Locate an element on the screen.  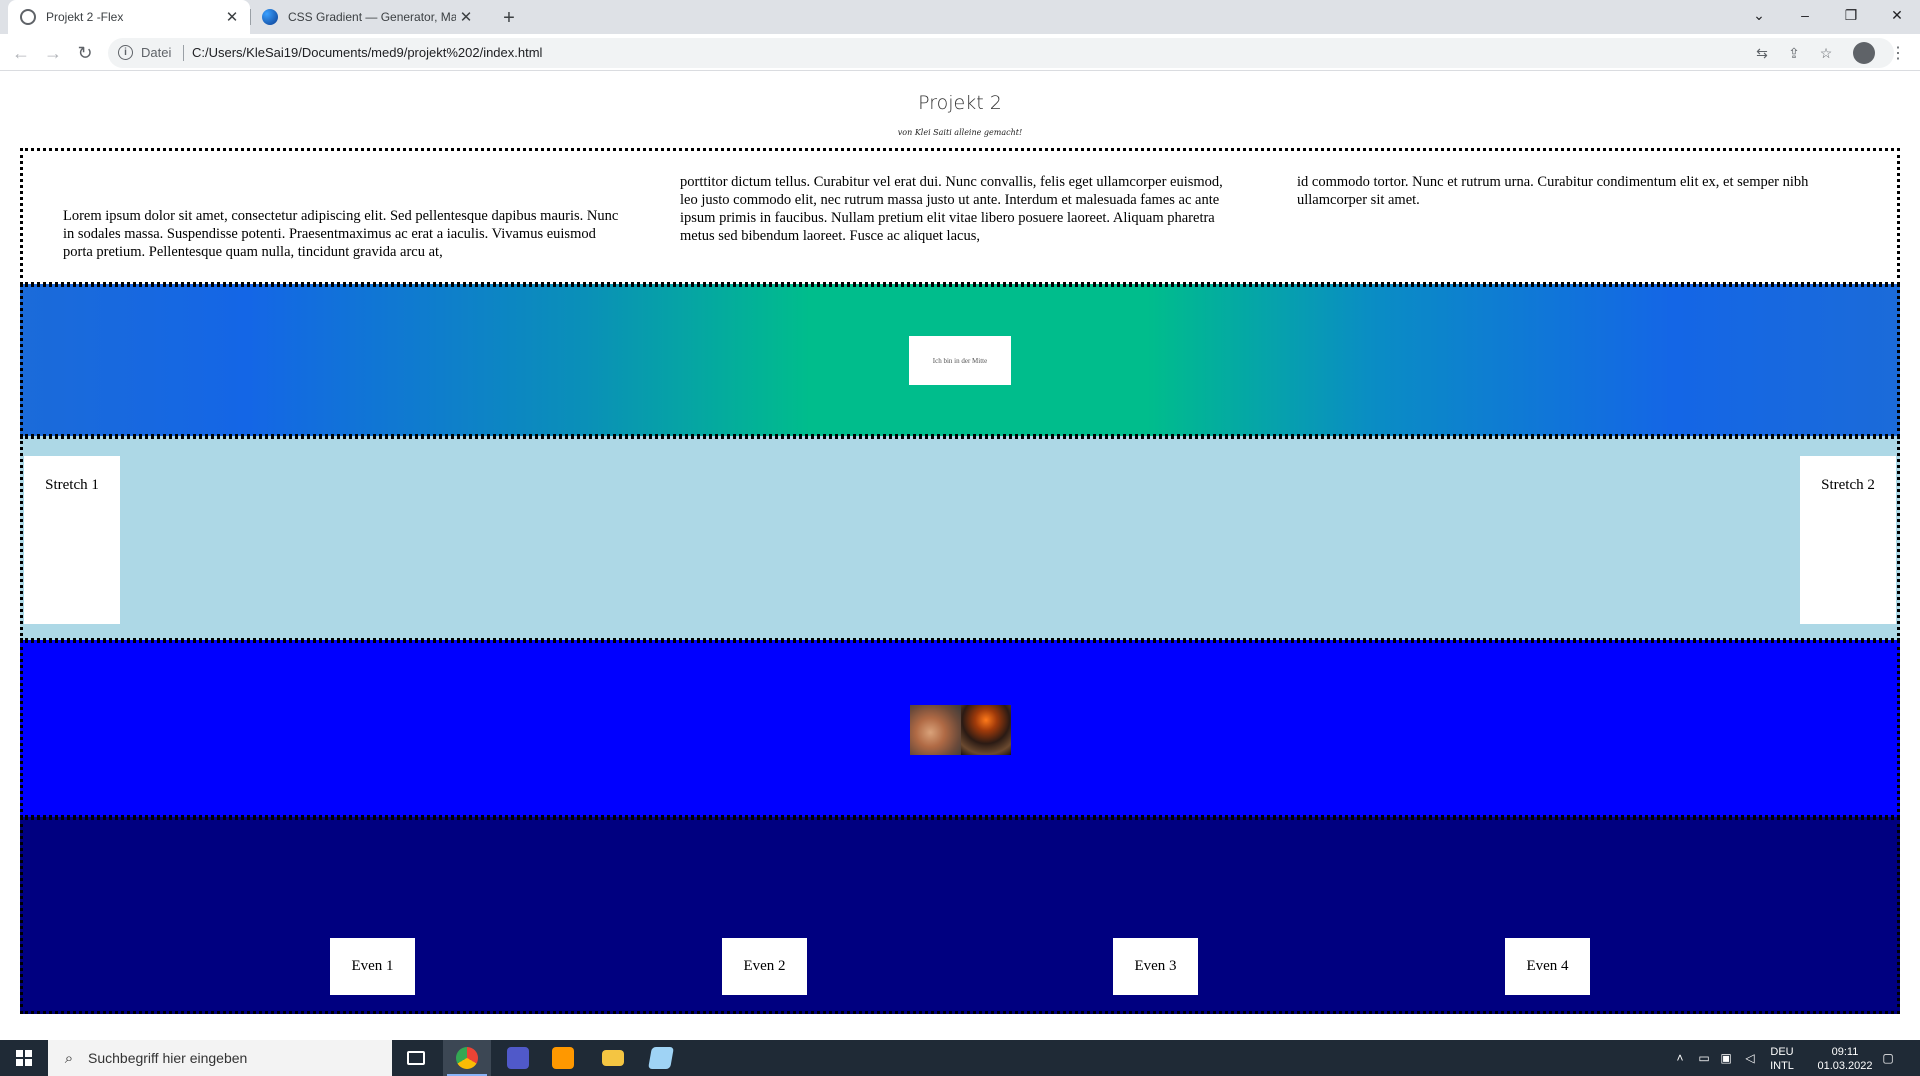
tab-css-gradient: CSS Gradient — Generator, Maker ✕ is located at coordinates (367, 17).